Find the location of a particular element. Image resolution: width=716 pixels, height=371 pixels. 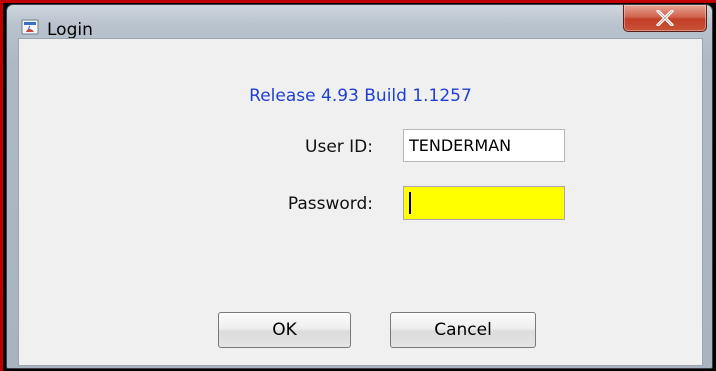

text-caret is located at coordinates (410, 203).